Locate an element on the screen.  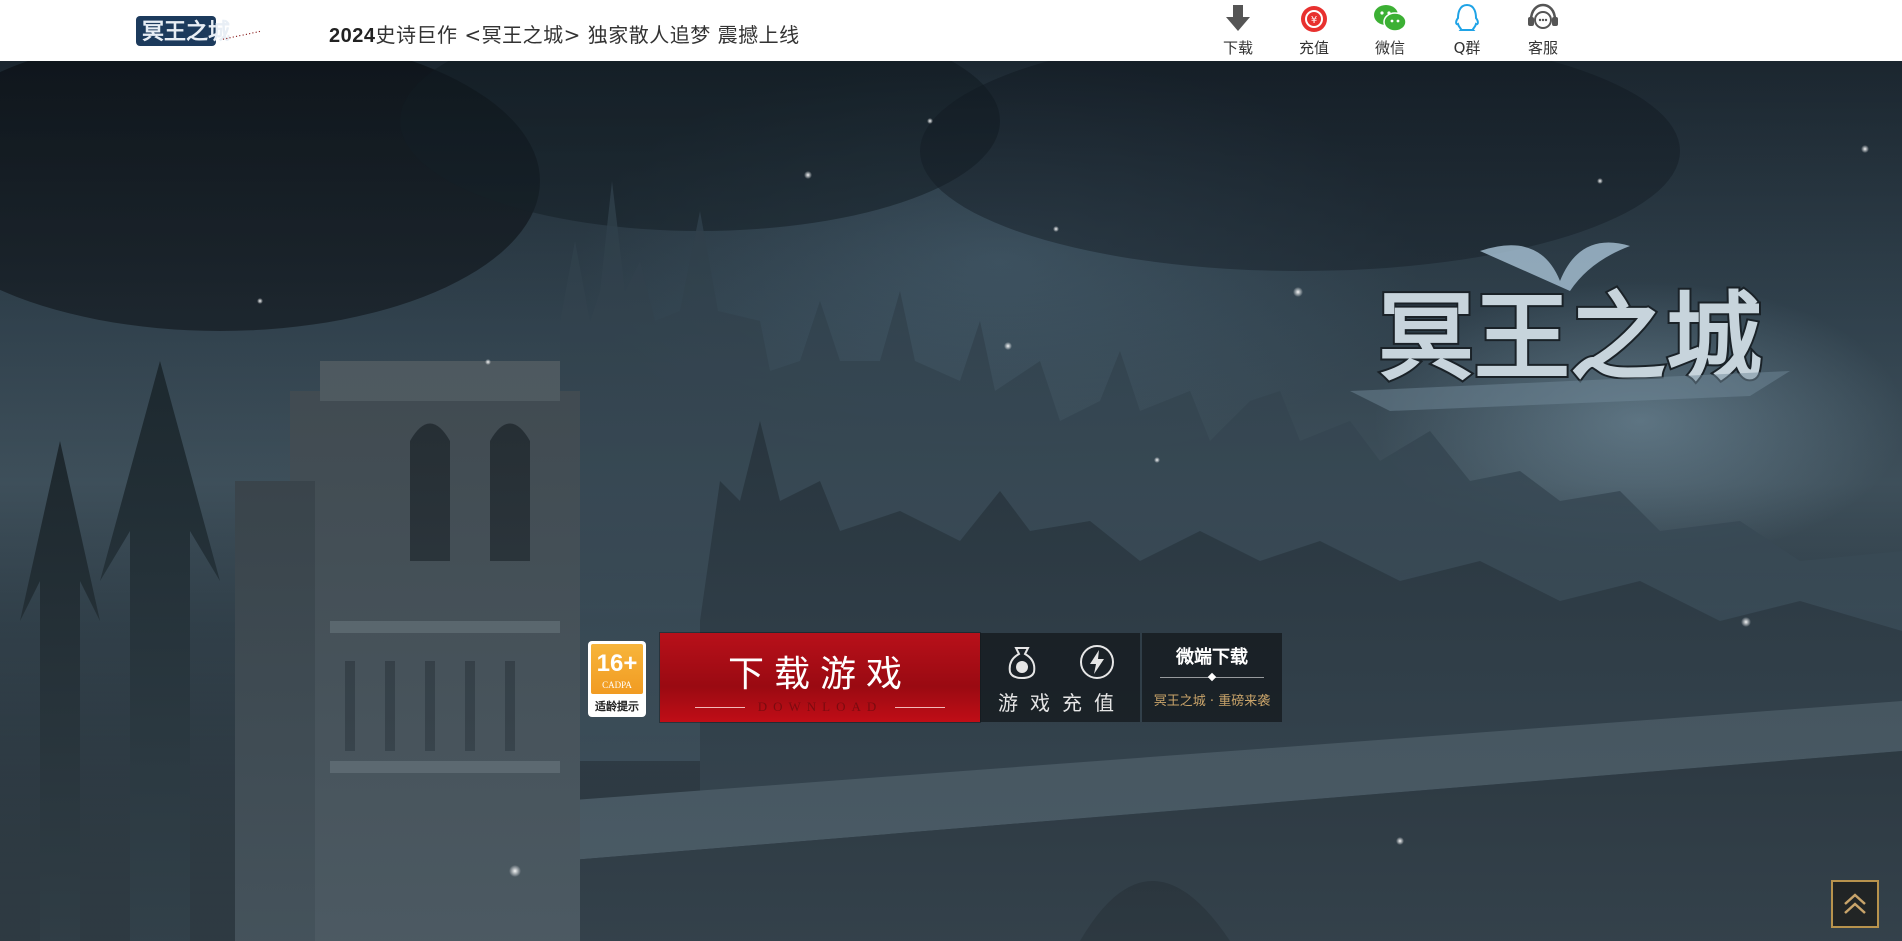
nav-wechat-label: 微信 is located at coordinates (1389, 48).